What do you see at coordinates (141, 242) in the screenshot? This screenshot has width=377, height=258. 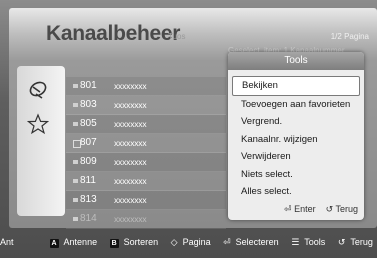 I see `sorteren-label: Sorteren` at bounding box center [141, 242].